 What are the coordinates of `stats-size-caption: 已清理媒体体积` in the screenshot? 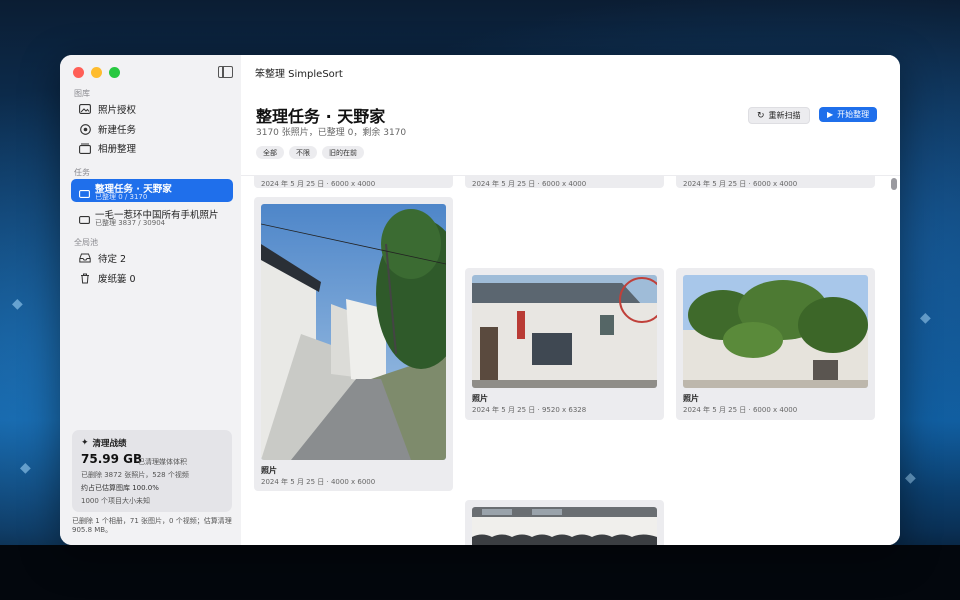 It's located at (162, 462).